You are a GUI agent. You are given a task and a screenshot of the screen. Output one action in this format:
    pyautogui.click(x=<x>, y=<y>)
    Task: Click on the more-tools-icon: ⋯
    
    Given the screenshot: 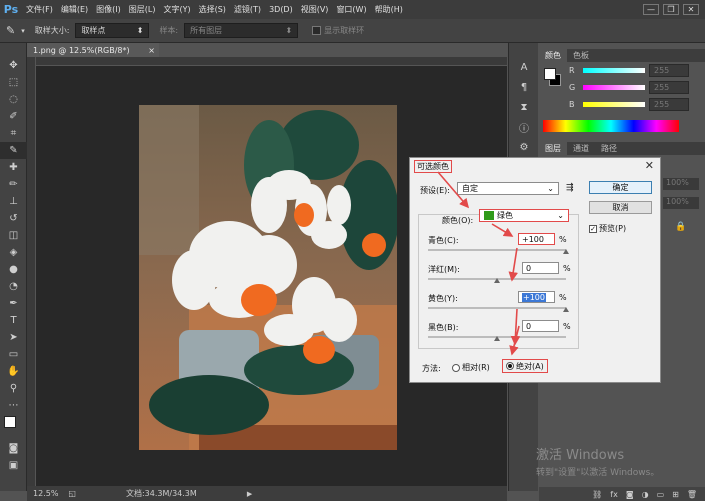 What is the action you would take?
    pyautogui.click(x=13, y=405)
    